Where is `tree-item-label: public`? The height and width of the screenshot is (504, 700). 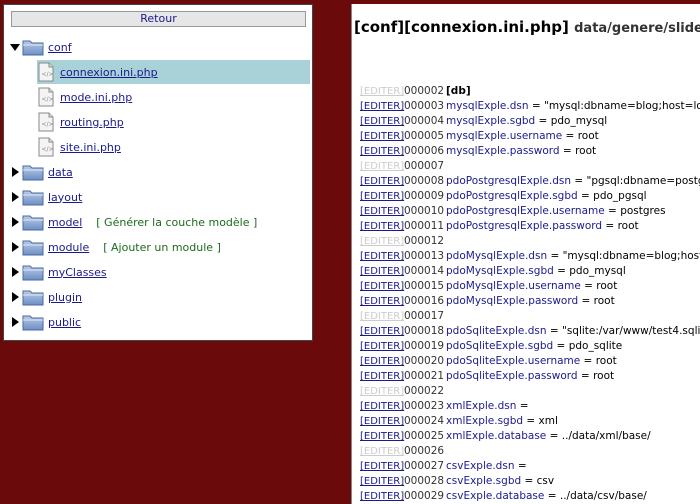
tree-item-label: public is located at coordinates (64, 322).